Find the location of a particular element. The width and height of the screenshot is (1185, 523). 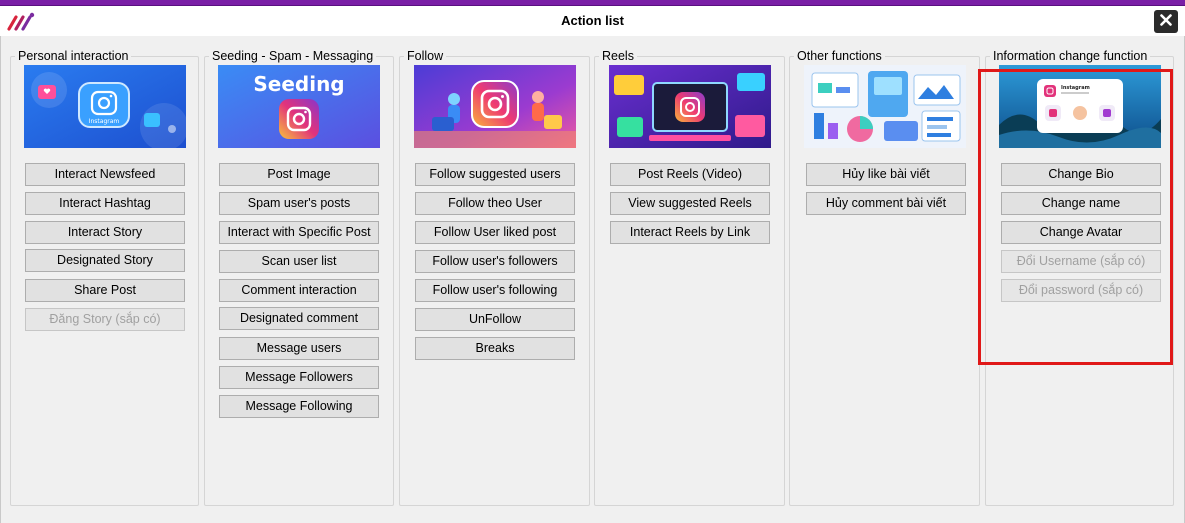

change-name-button: Change name is located at coordinates (1081, 203).